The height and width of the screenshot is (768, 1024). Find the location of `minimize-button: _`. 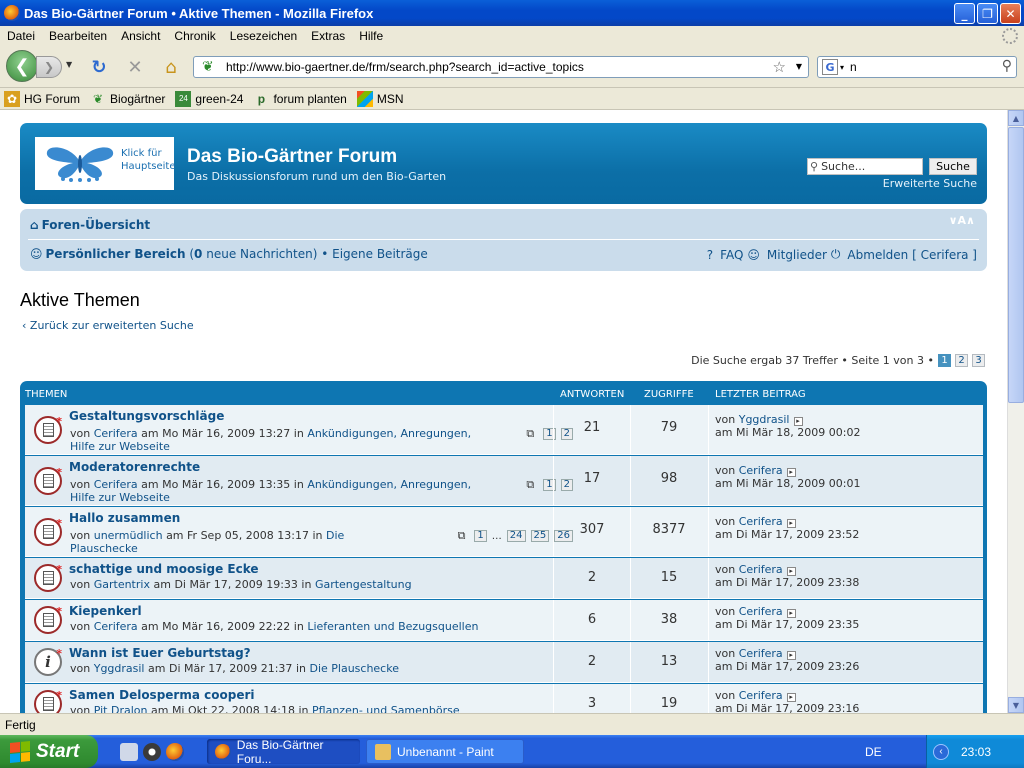

minimize-button: _ is located at coordinates (964, 13).